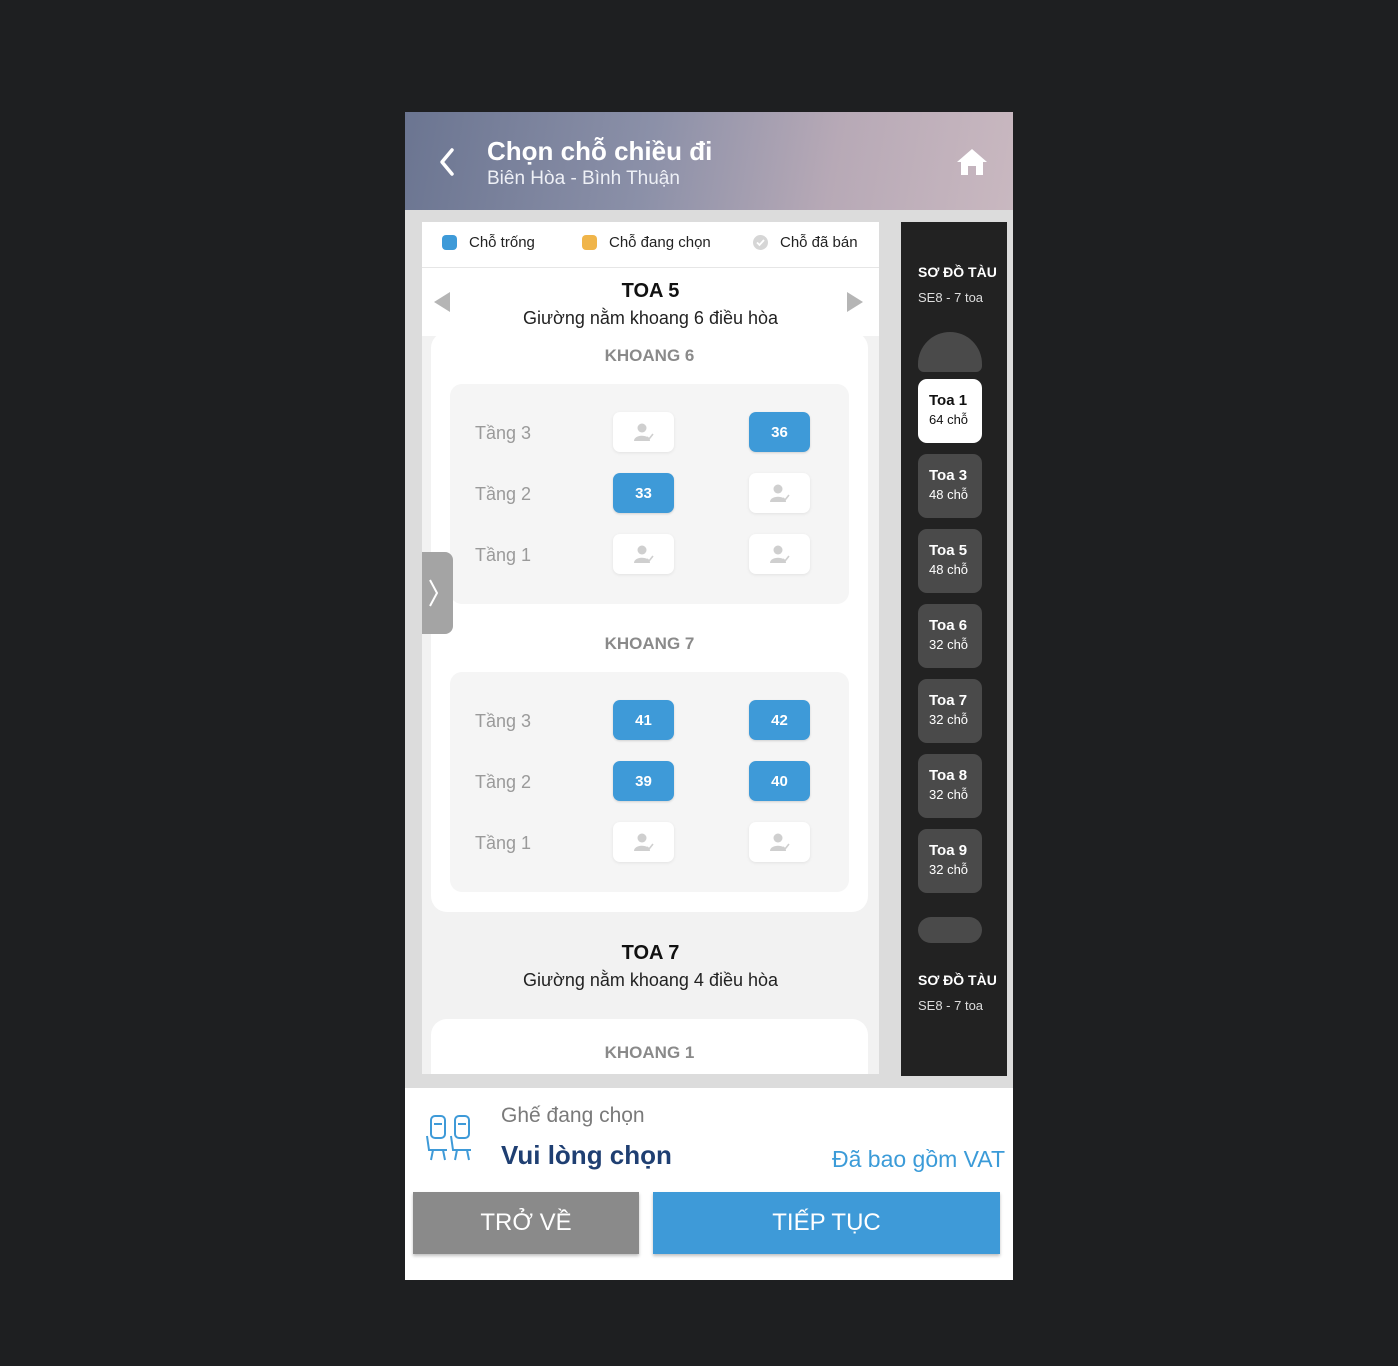 This screenshot has height=1366, width=1398. I want to click on compartment-title: KHOANG 1, so click(649, 1052).